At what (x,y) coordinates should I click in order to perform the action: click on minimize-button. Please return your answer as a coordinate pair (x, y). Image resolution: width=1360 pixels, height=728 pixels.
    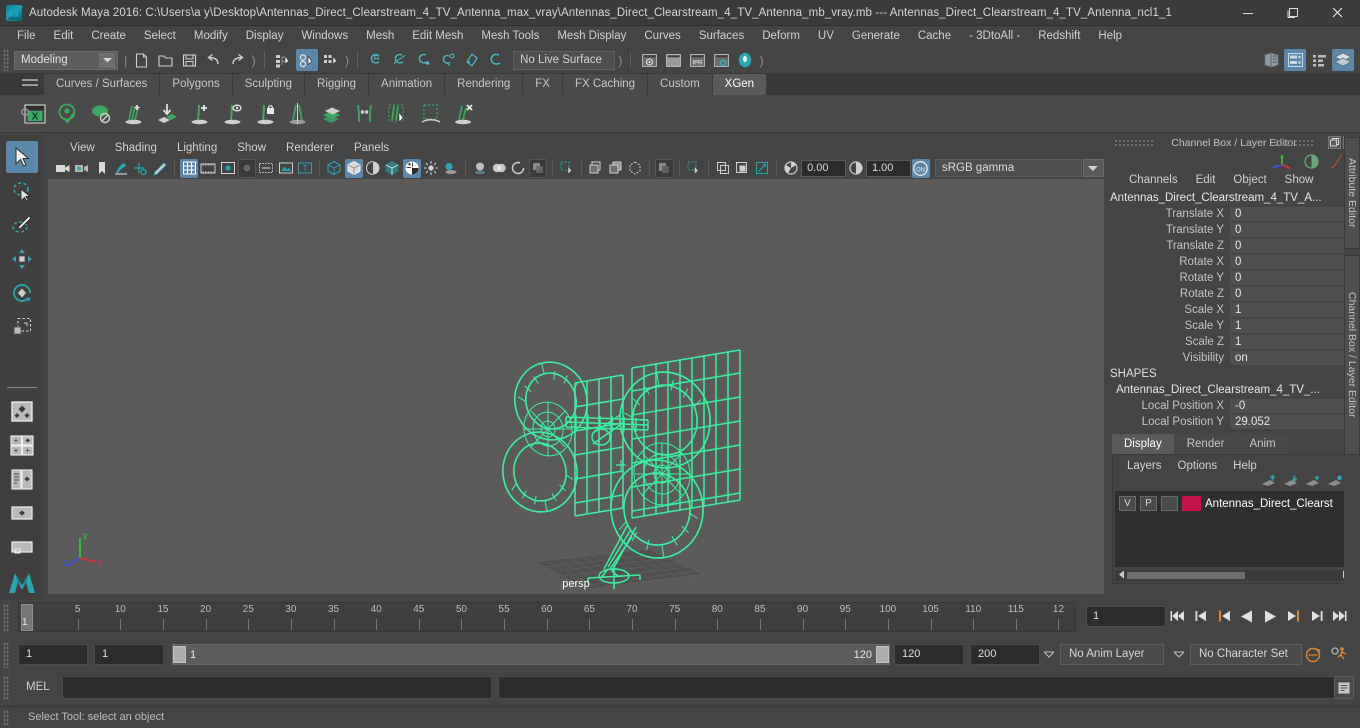
    Looking at the image, I should click on (1247, 13).